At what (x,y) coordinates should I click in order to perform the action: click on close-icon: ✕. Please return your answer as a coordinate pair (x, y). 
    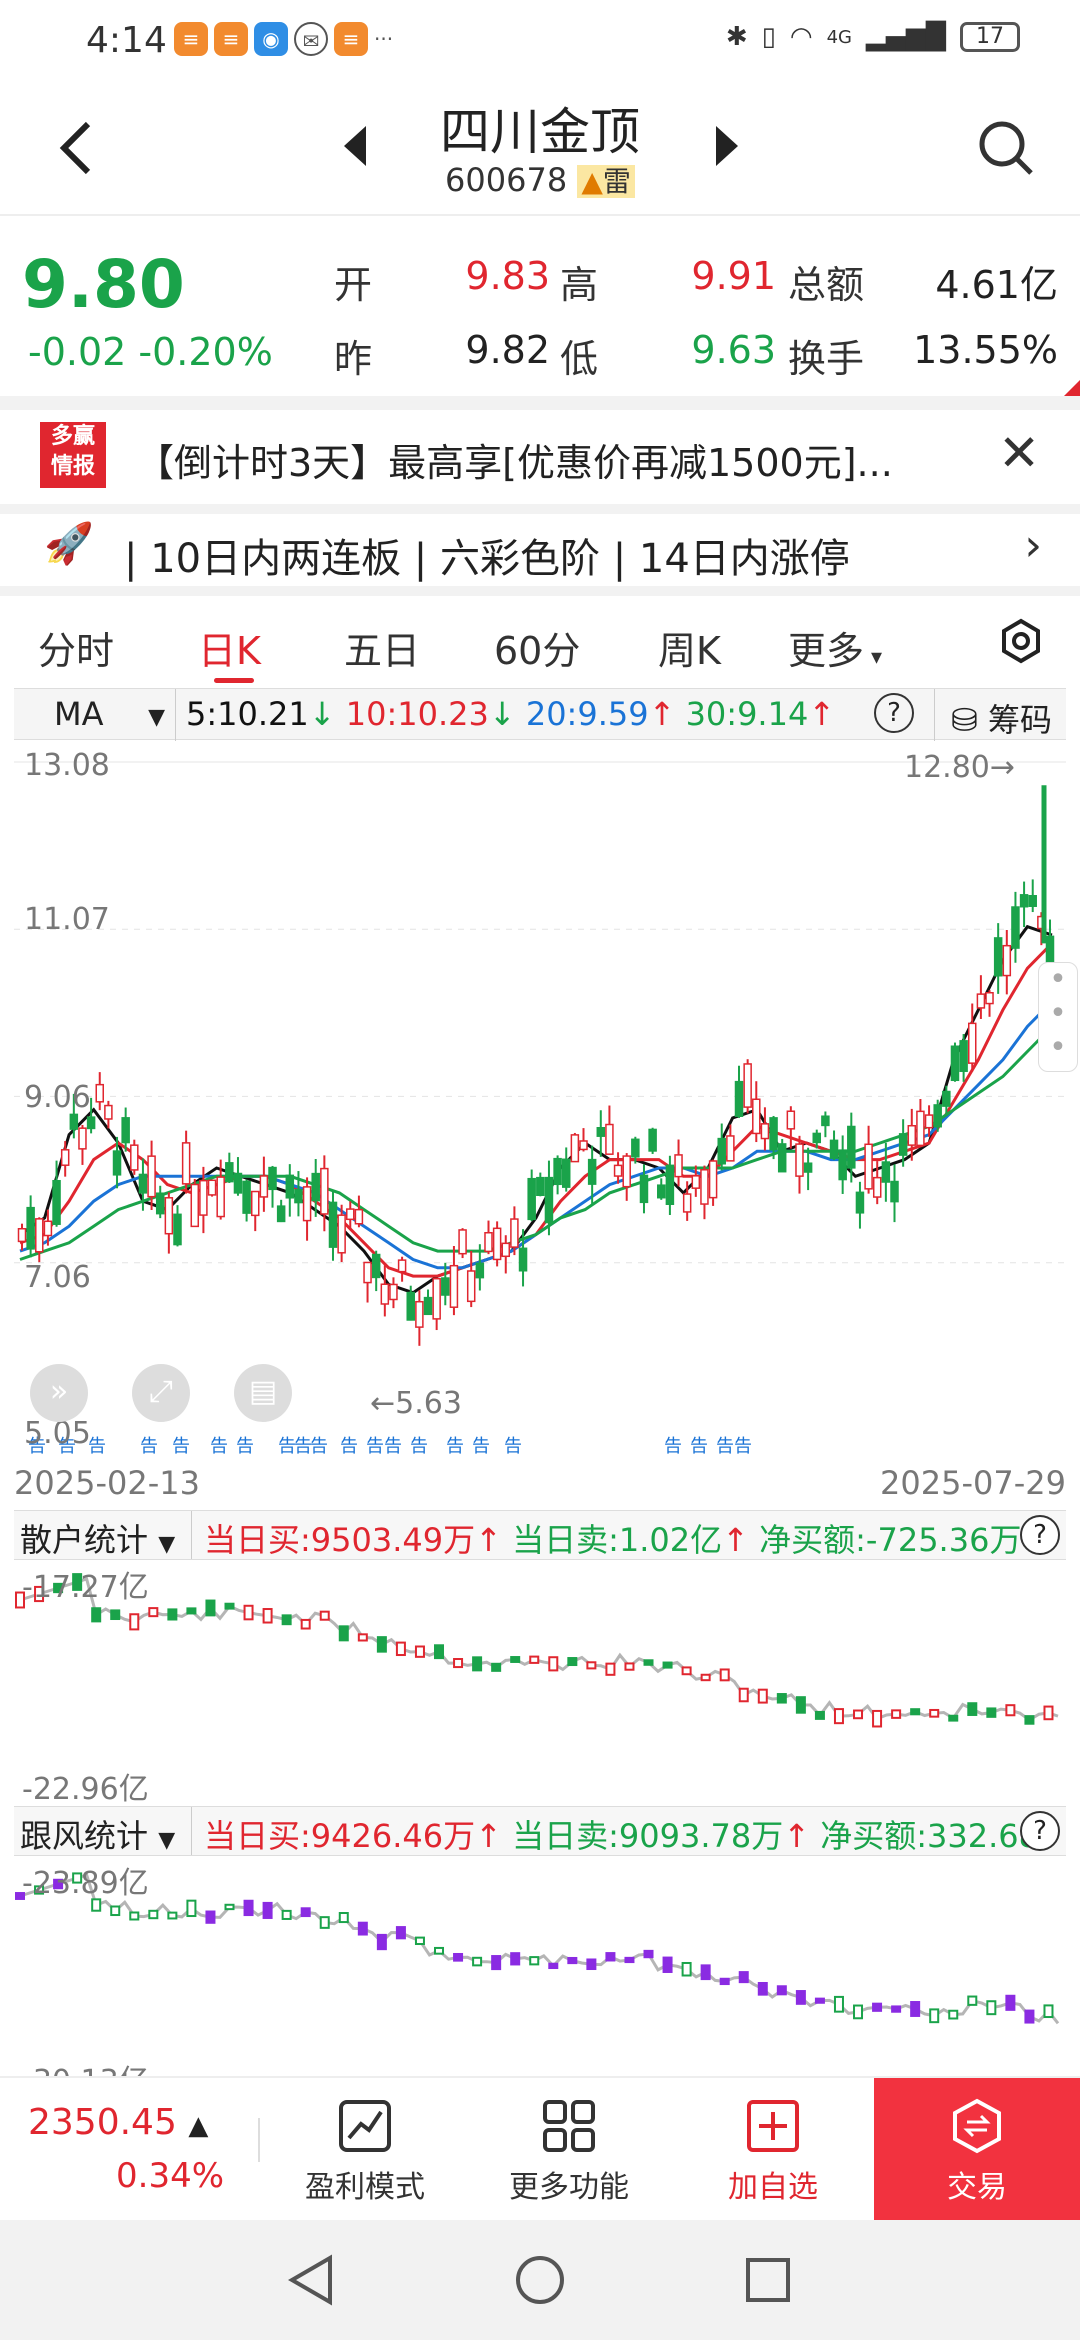
    Looking at the image, I should click on (1019, 453).